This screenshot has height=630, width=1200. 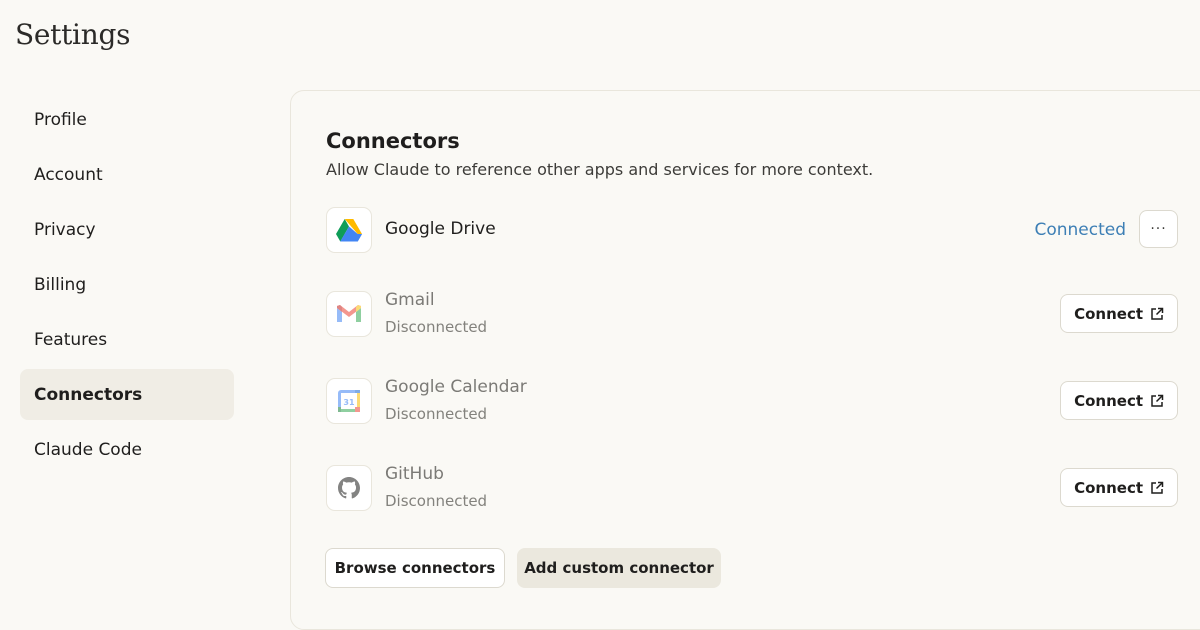 I want to click on sidebar-item-features: Features, so click(x=127, y=339).